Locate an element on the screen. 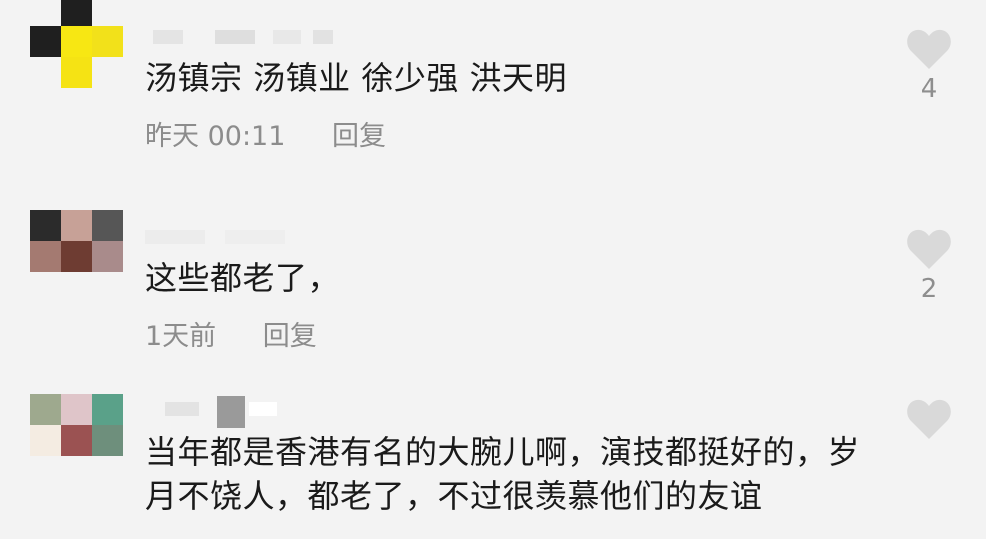  comment-time: 昨天 00:11 is located at coordinates (215, 136).